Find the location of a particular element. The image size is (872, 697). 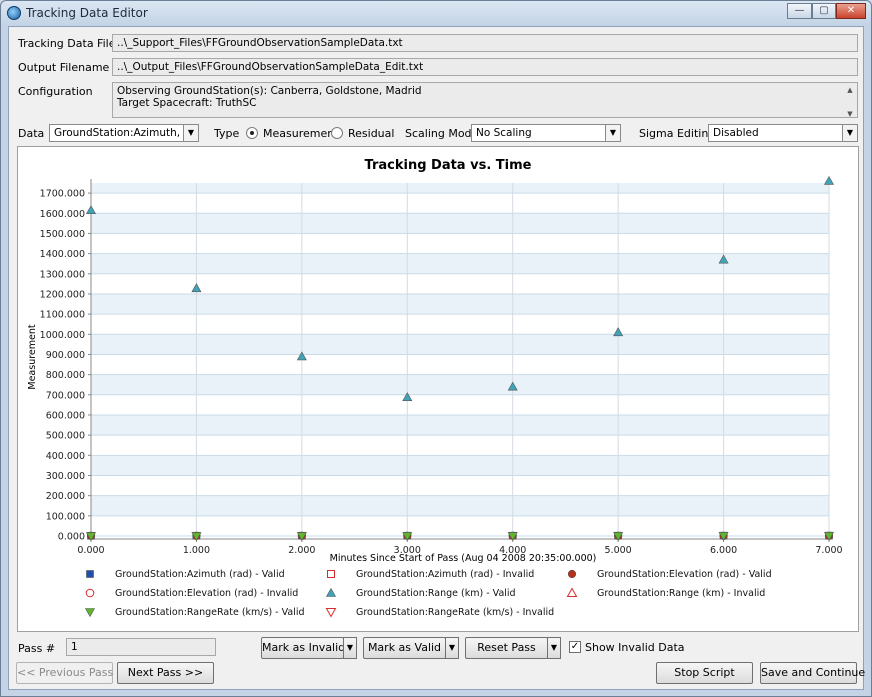

y-tick-label: 900.000 is located at coordinates (65, 355).